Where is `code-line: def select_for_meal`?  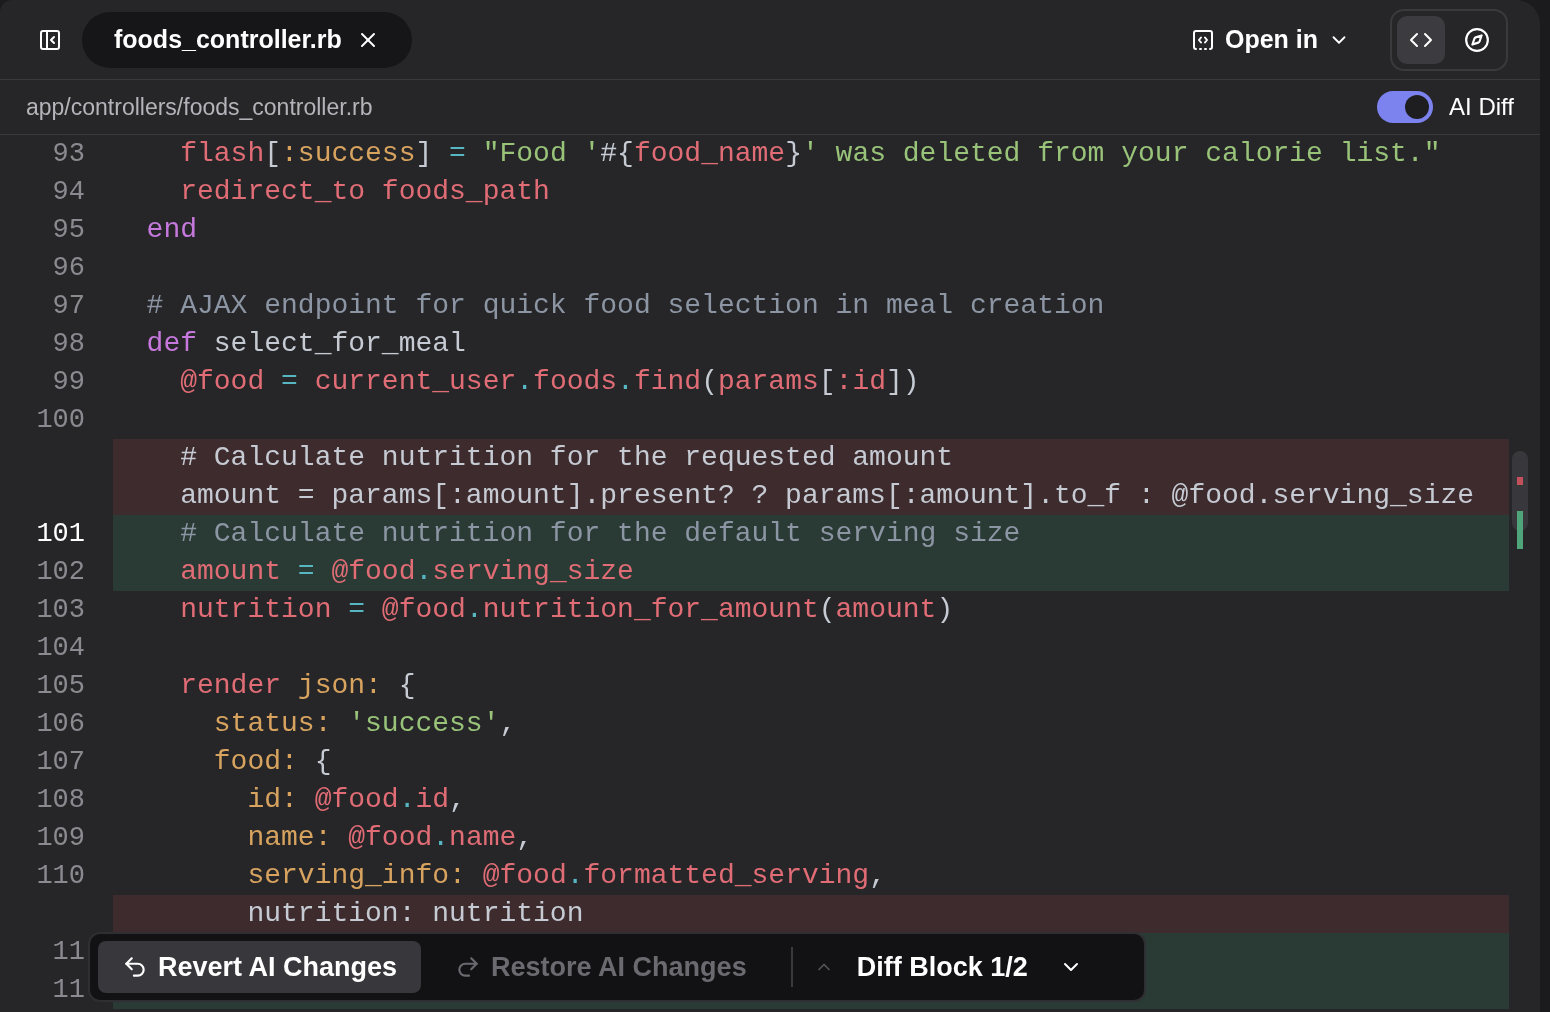
code-line: def select_for_meal is located at coordinates (306, 344).